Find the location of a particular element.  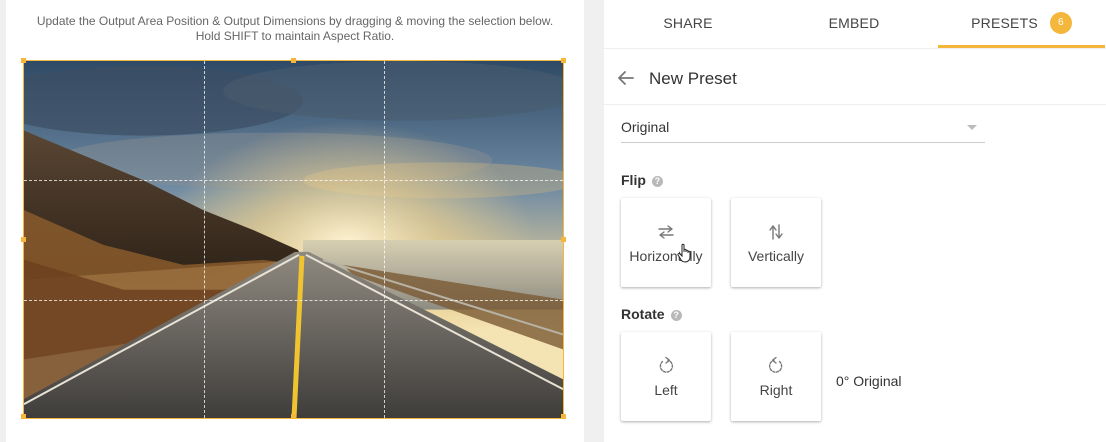

flip-section-label: Flip? is located at coordinates (642, 180).